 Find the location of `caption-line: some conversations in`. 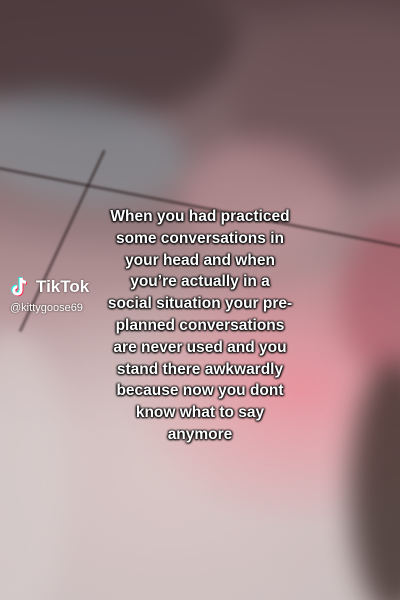

caption-line: some conversations in is located at coordinates (200, 238).